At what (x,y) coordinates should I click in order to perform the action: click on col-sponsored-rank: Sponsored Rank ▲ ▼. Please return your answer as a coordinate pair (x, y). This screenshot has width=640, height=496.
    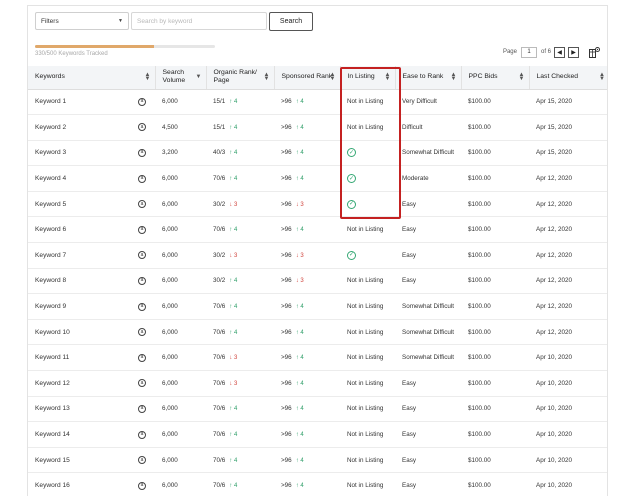
    Looking at the image, I should click on (307, 78).